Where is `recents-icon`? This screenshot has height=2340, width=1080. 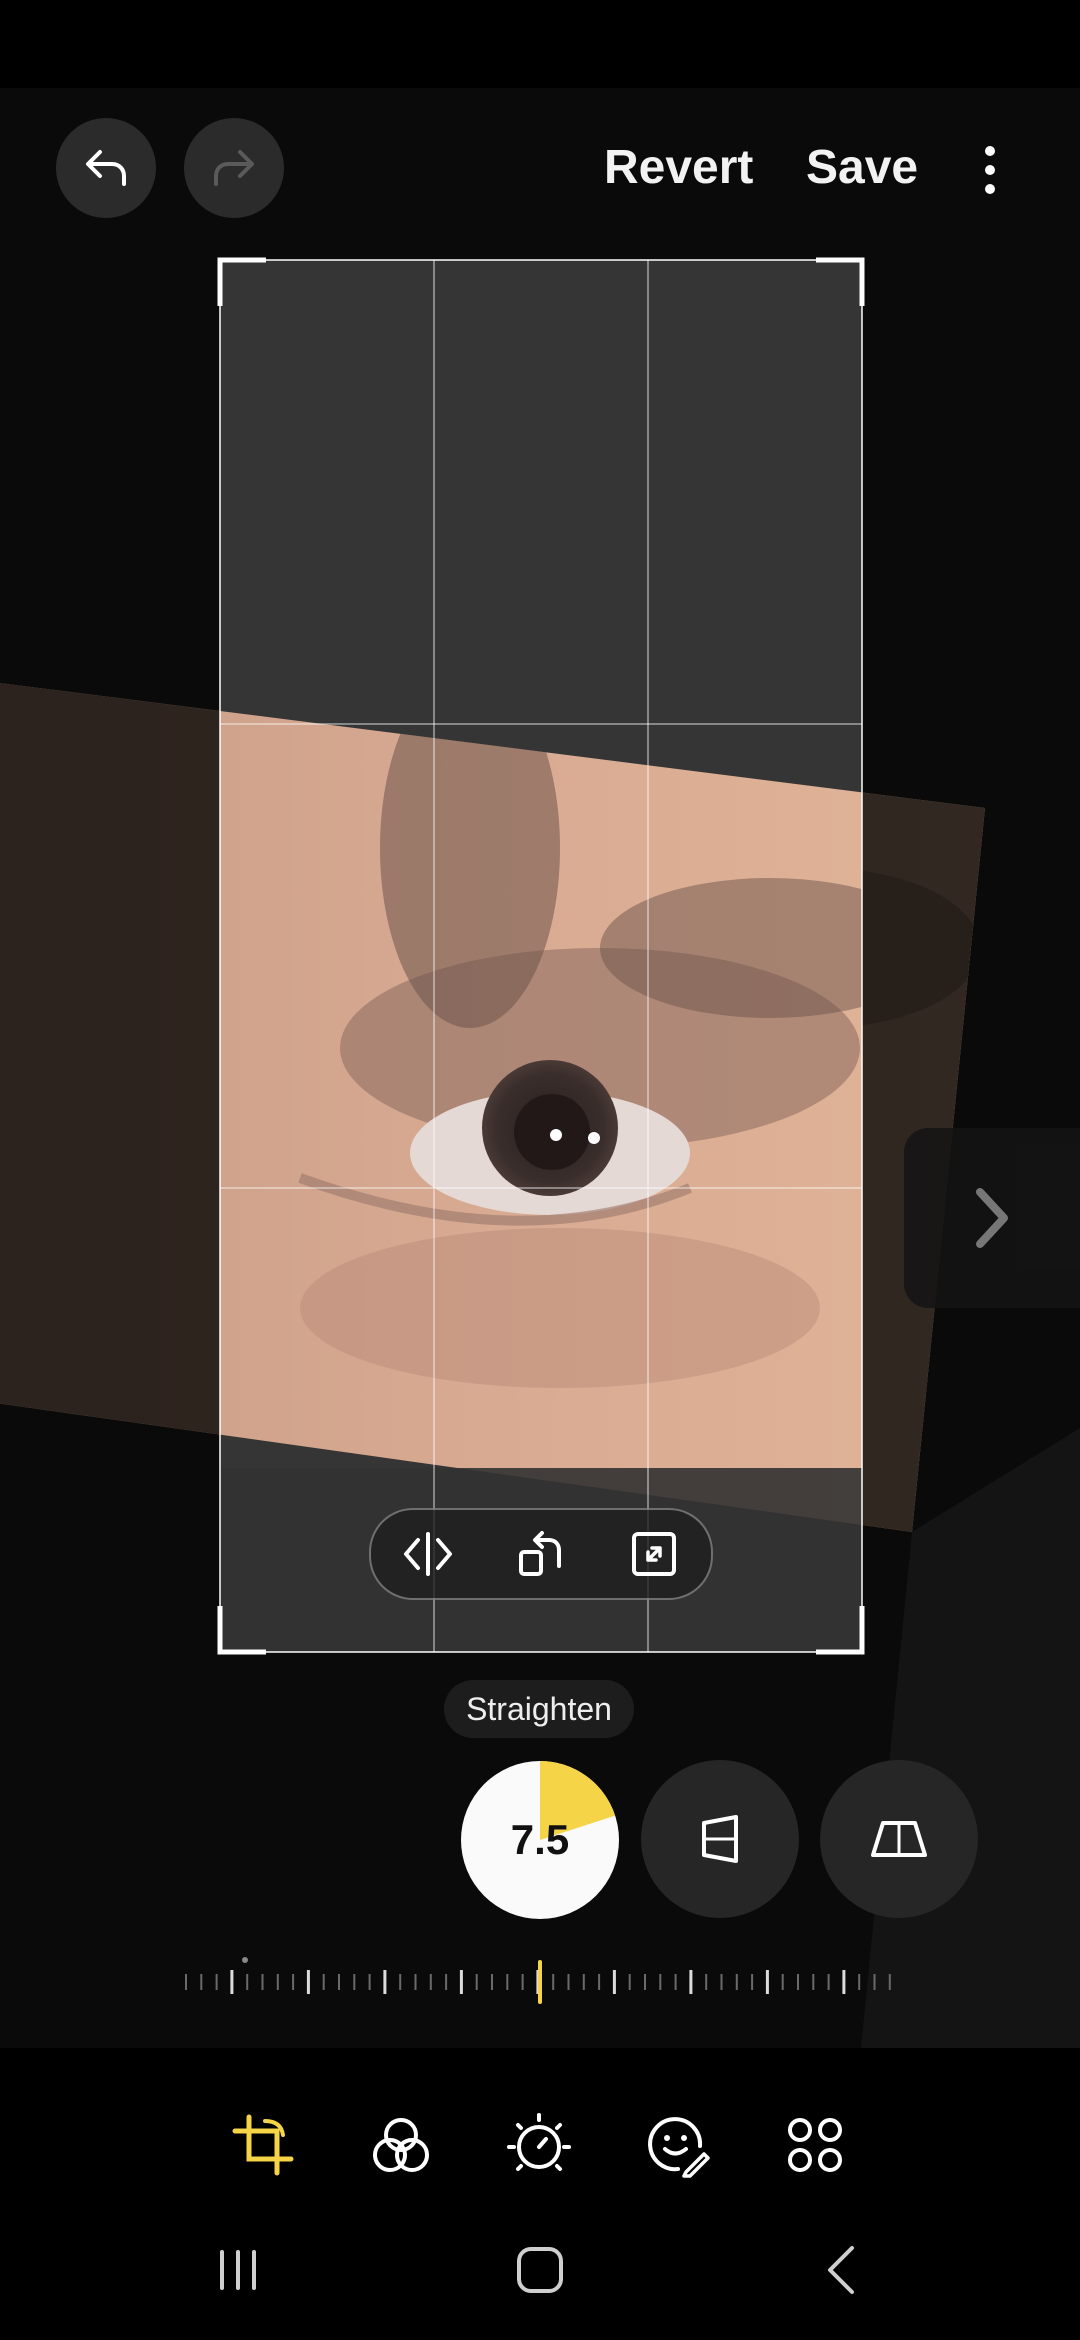 recents-icon is located at coordinates (238, 2270).